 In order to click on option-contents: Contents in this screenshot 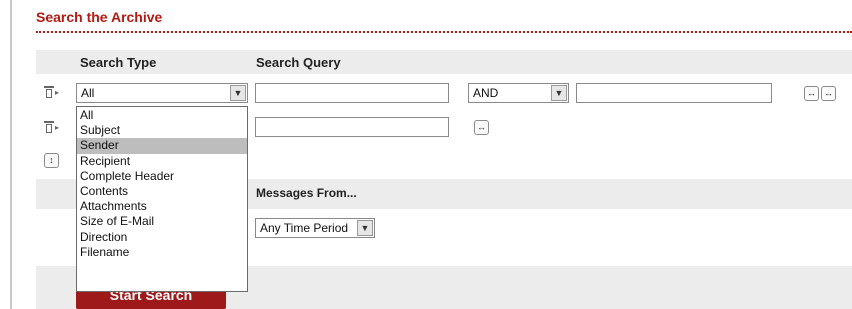, I will do `click(162, 191)`.